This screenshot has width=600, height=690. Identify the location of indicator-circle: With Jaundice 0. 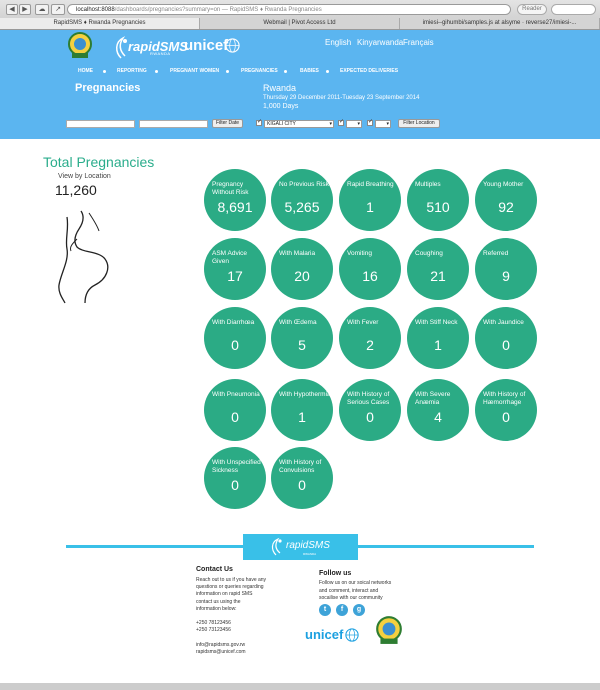
(506, 338).